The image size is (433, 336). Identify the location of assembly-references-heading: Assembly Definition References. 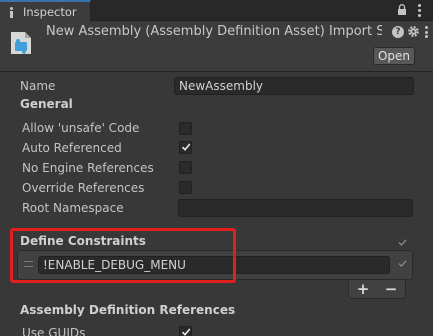
(128, 310).